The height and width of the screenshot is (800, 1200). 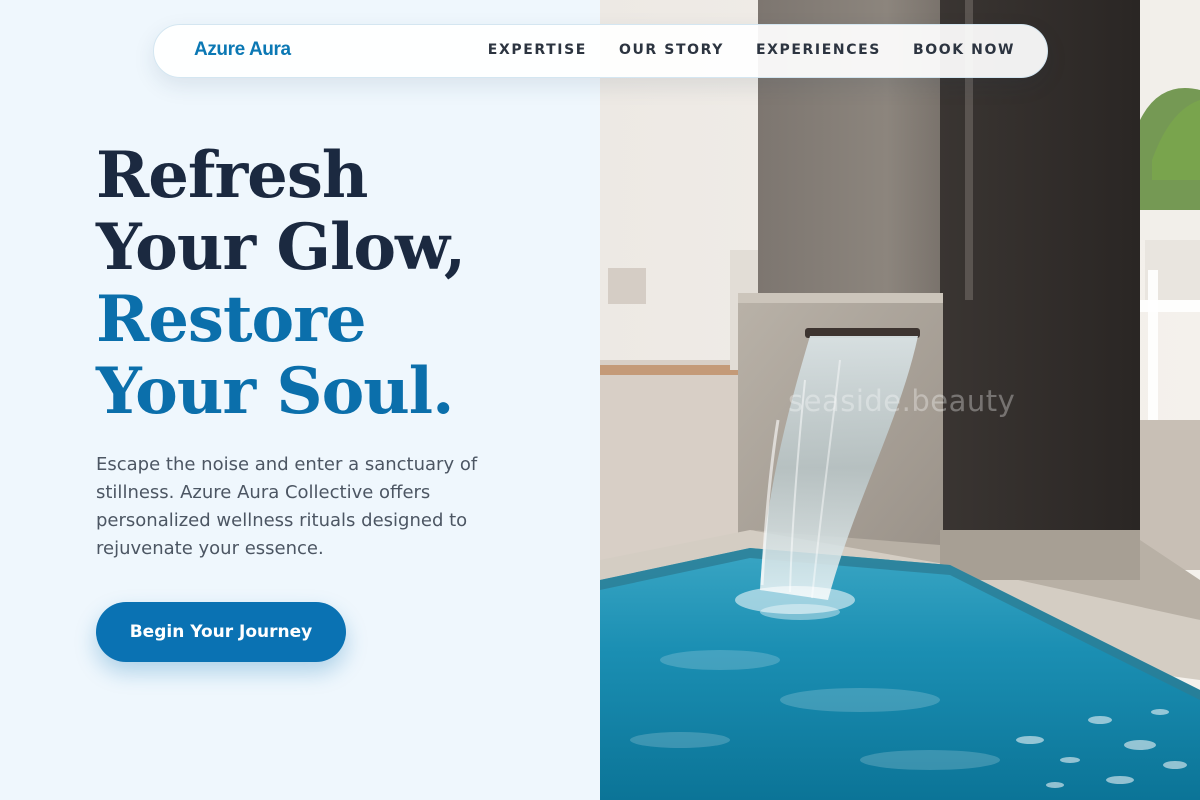 What do you see at coordinates (964, 50) in the screenshot?
I see `nav-link-book-now: BOOK NOW` at bounding box center [964, 50].